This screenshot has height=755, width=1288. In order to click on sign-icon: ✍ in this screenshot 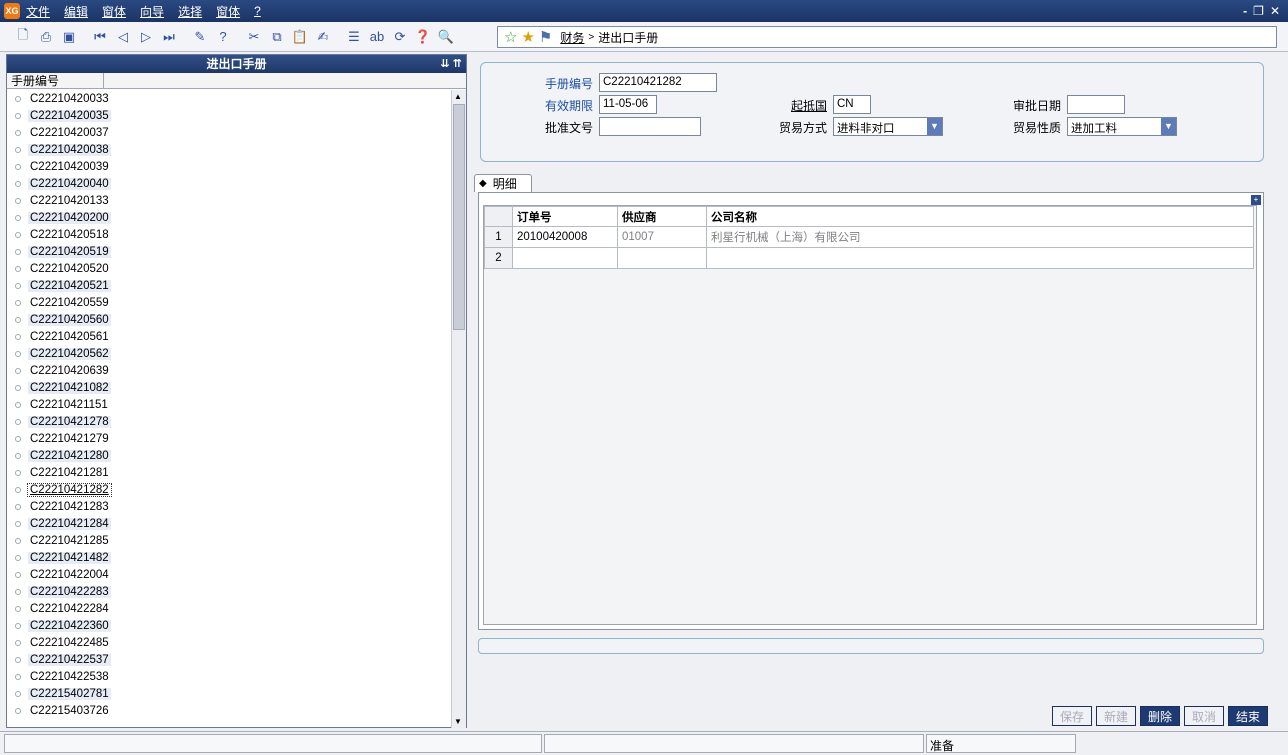, I will do `click(323, 37)`.